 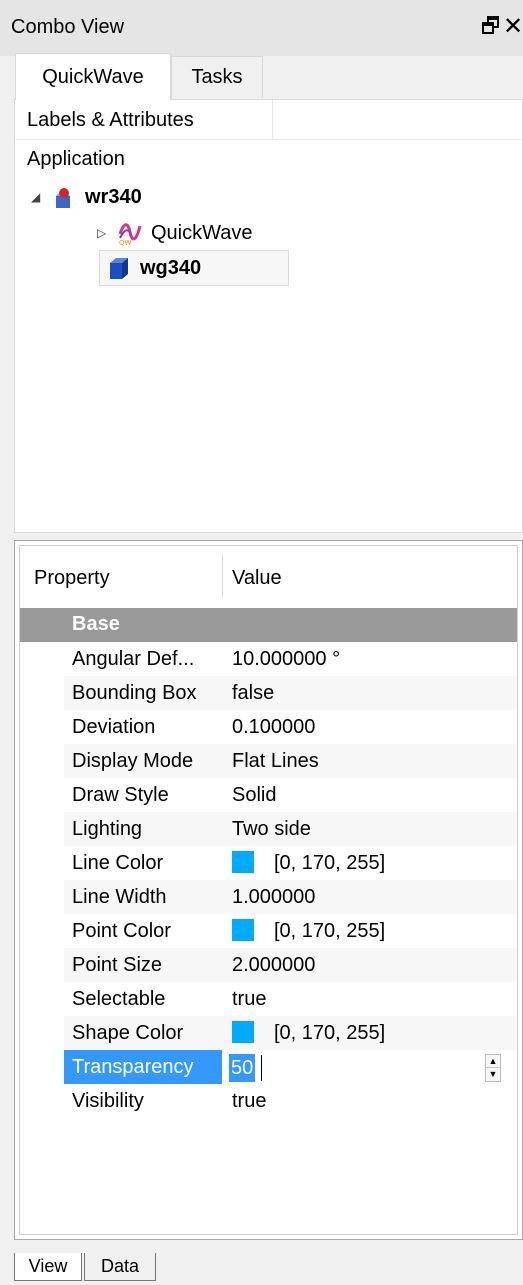 What do you see at coordinates (143, 965) in the screenshot?
I see `property-name: Point Size` at bounding box center [143, 965].